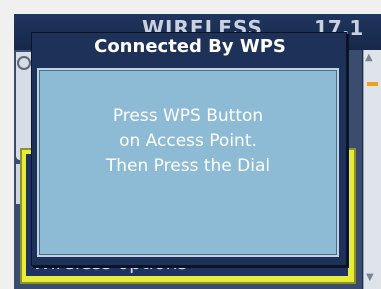 The image size is (381, 289). Describe the element at coordinates (370, 277) in the screenshot. I see `triangle-down-icon: ▼` at that location.